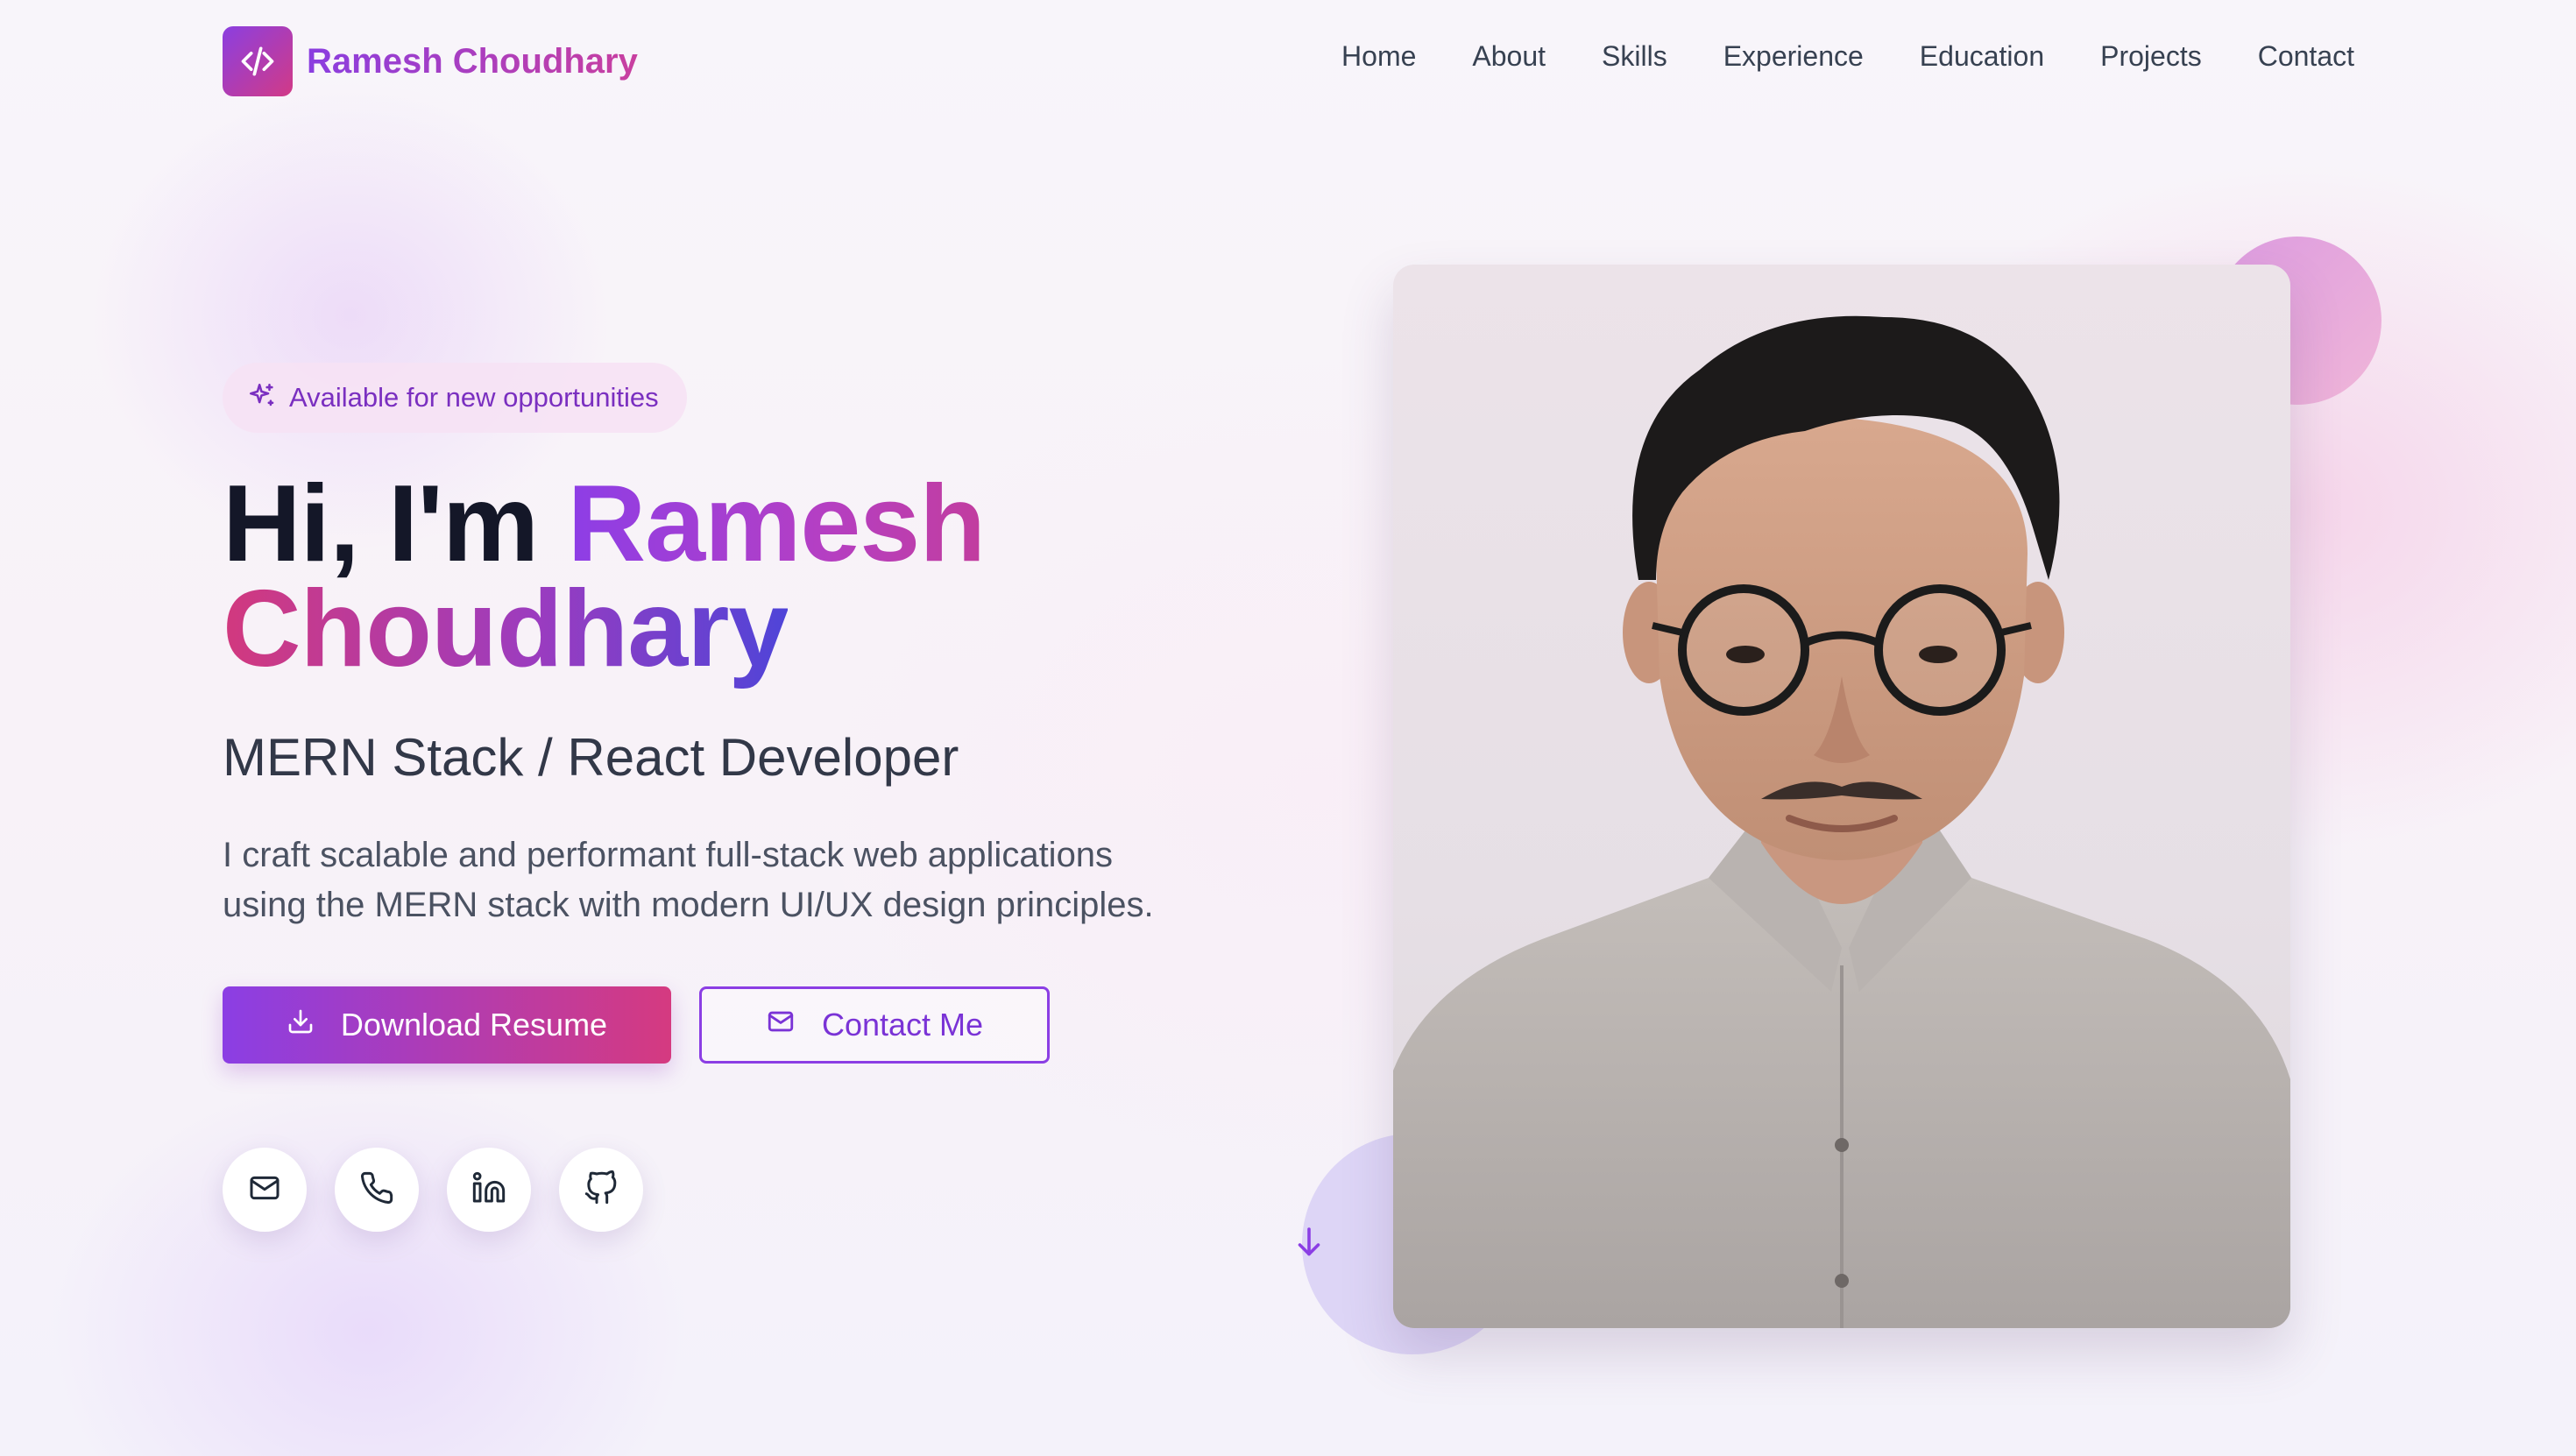 The height and width of the screenshot is (1456, 2576). I want to click on download-resume-label: Download Resume, so click(474, 1025).